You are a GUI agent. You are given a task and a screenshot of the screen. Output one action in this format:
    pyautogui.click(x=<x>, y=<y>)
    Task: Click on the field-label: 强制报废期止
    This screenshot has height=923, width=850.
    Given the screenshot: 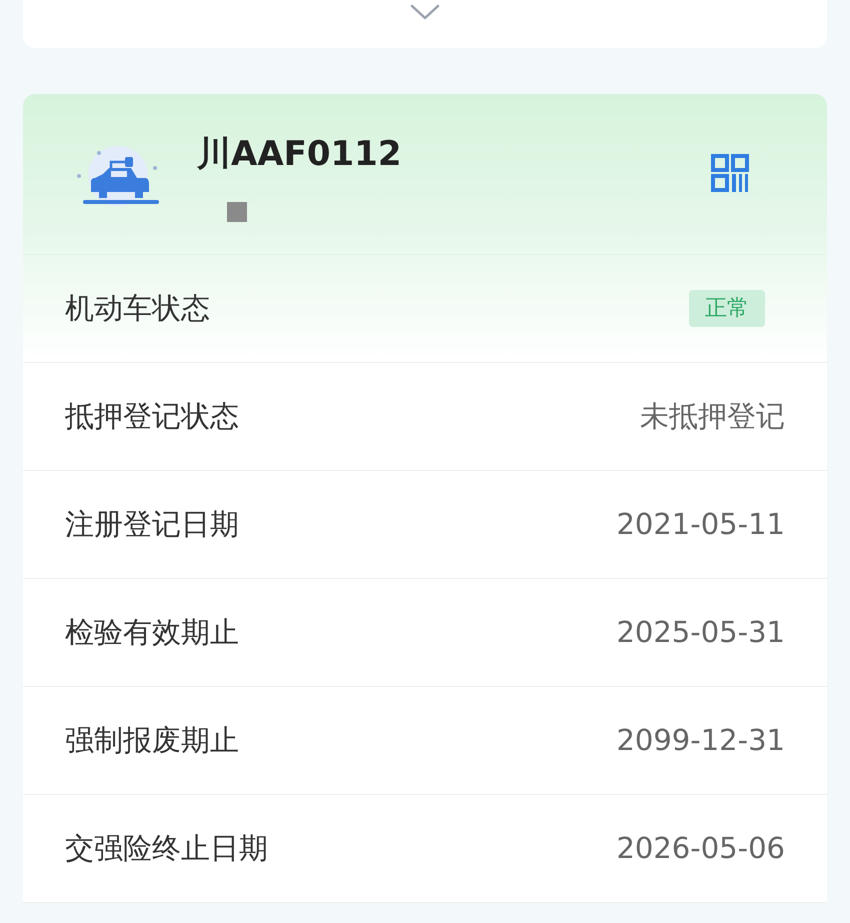 What is the action you would take?
    pyautogui.click(x=152, y=740)
    